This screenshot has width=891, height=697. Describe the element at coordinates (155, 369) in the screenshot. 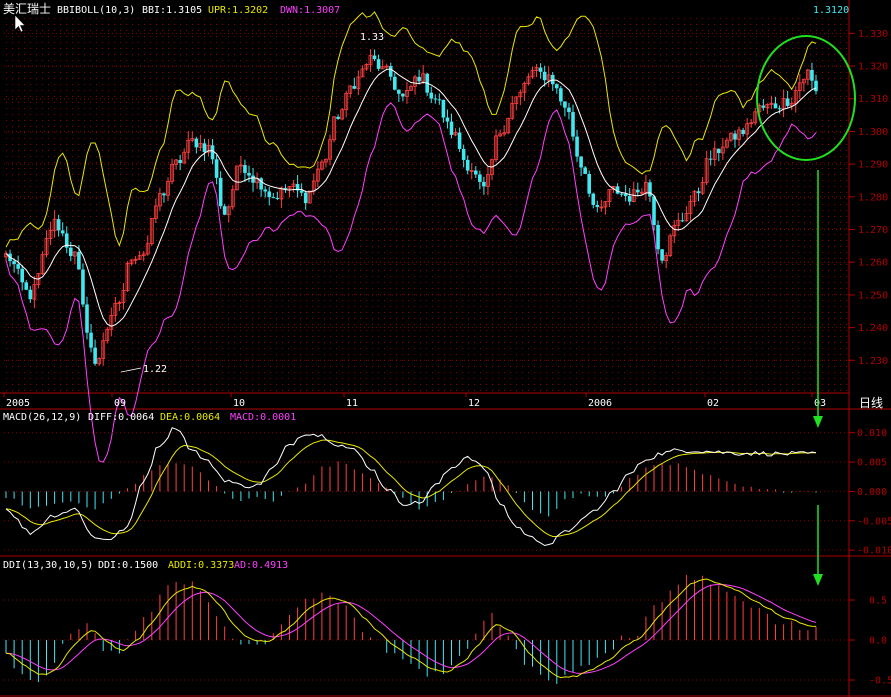

I see `low-annotation: 1.22` at that location.